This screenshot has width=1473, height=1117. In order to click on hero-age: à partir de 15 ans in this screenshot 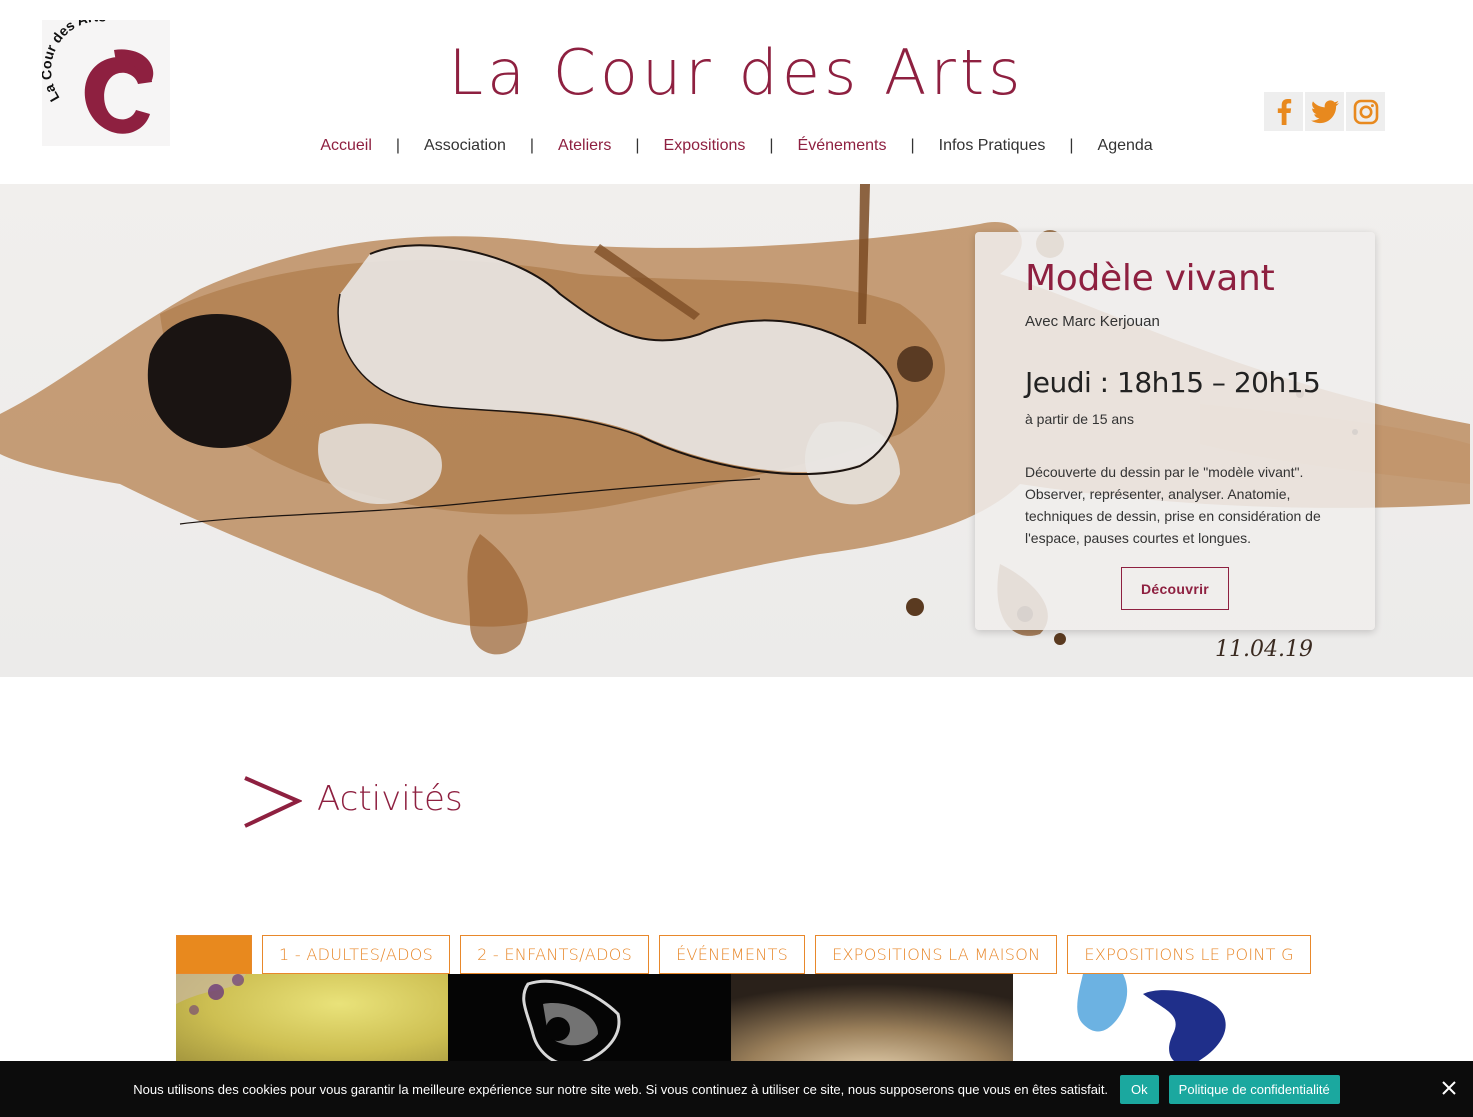, I will do `click(1079, 419)`.